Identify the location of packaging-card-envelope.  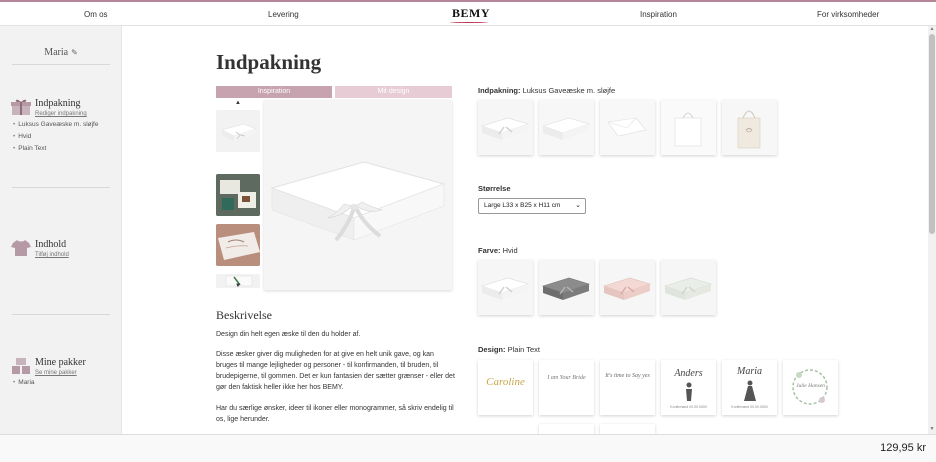
(627, 127).